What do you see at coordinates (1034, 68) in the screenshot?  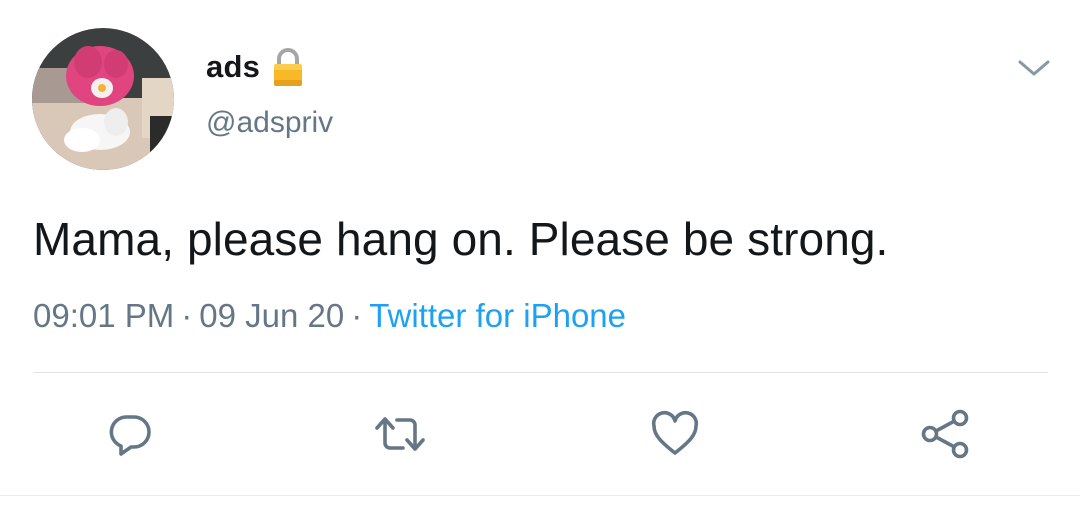 I see `chevron-down-icon` at bounding box center [1034, 68].